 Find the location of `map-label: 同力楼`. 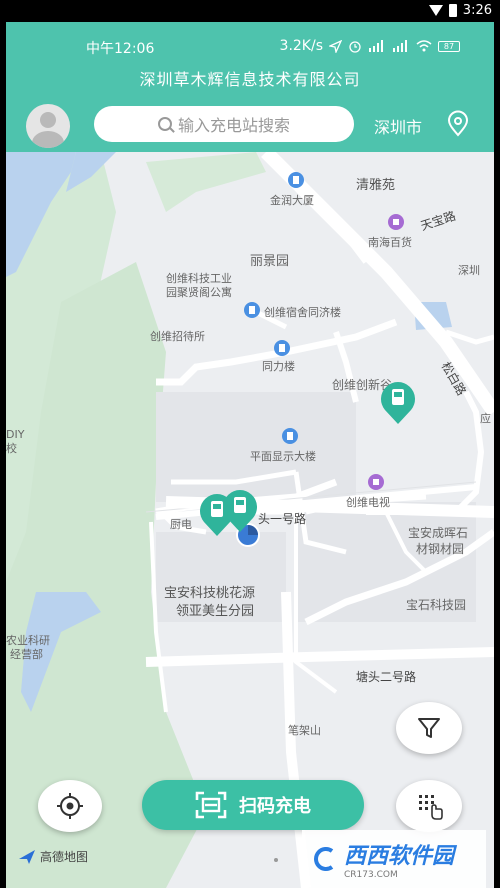

map-label: 同力楼 is located at coordinates (278, 366).